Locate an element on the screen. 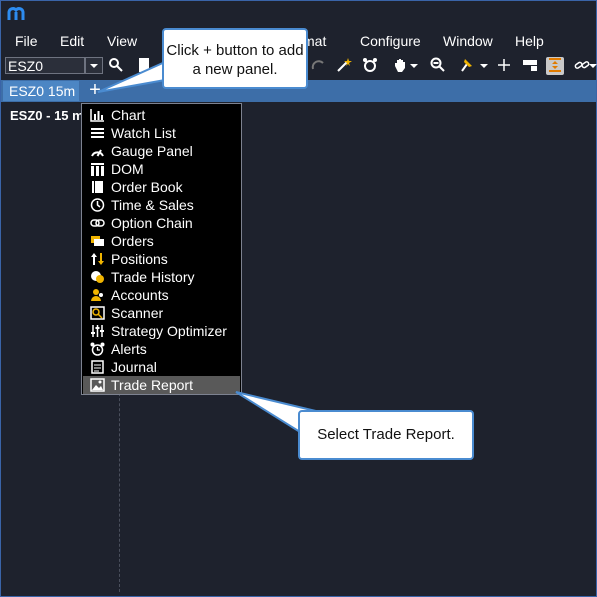  menu-item-accounts: Accounts is located at coordinates (161, 295).